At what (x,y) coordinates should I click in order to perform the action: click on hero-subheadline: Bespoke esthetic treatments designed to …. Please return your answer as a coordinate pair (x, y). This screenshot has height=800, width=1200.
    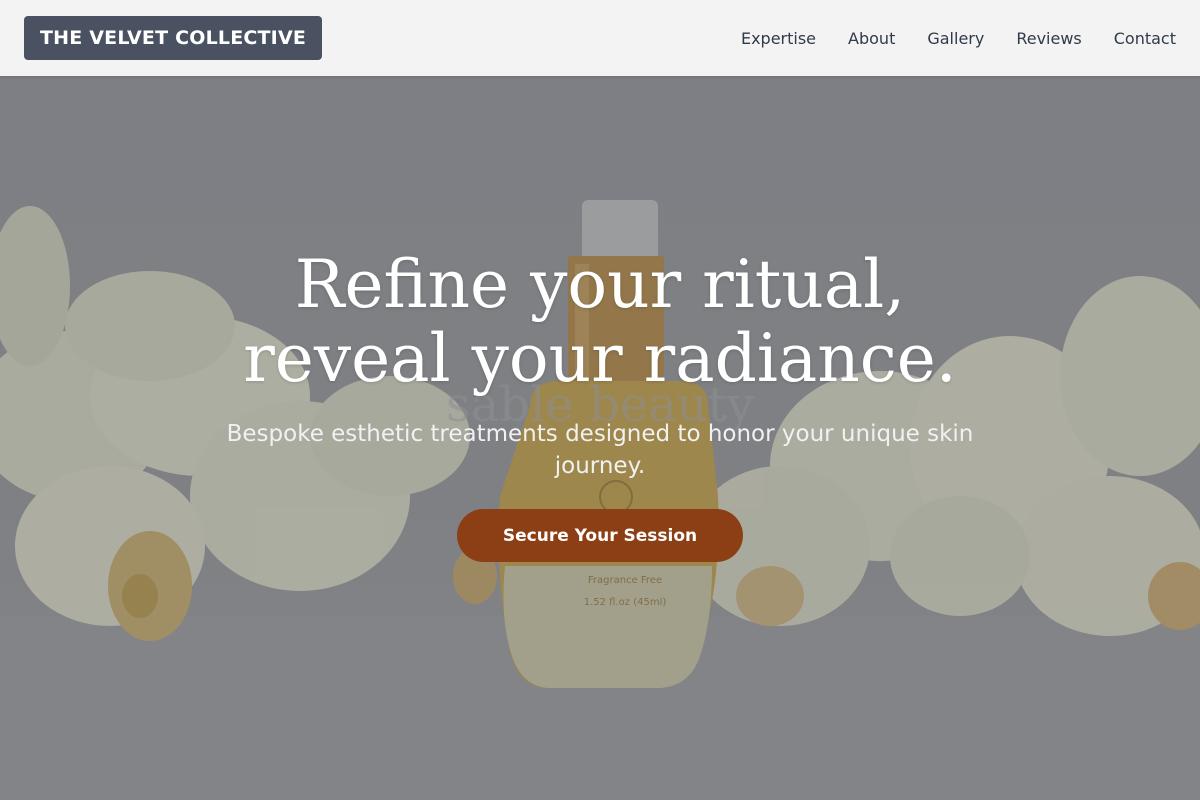
    Looking at the image, I should click on (600, 450).